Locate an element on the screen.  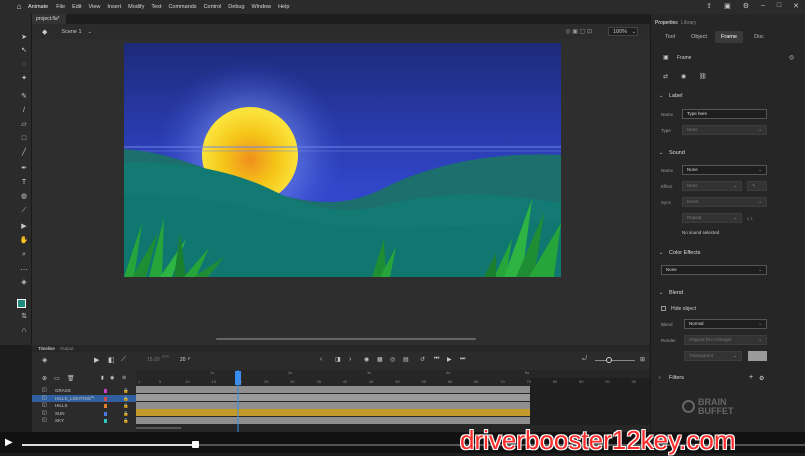
layer-row: ◱ SUN 🔒 is located at coordinates (84, 414).